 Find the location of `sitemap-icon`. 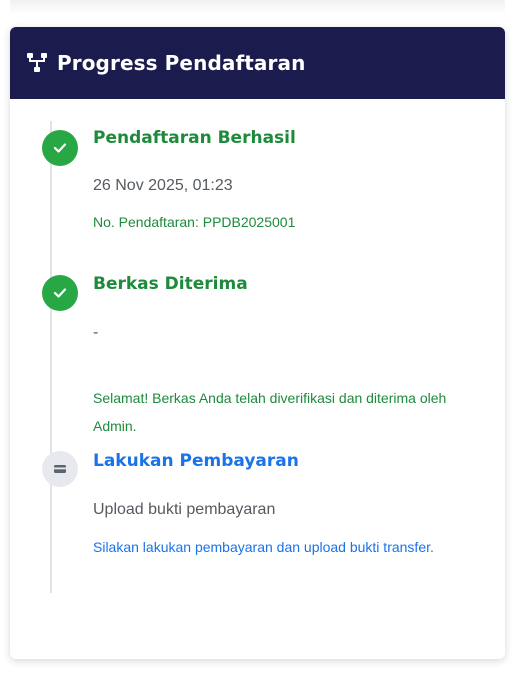

sitemap-icon is located at coordinates (37, 63).